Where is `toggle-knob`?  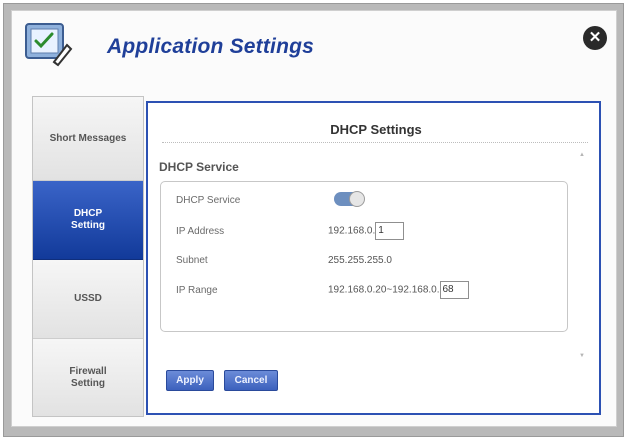
toggle-knob is located at coordinates (357, 199).